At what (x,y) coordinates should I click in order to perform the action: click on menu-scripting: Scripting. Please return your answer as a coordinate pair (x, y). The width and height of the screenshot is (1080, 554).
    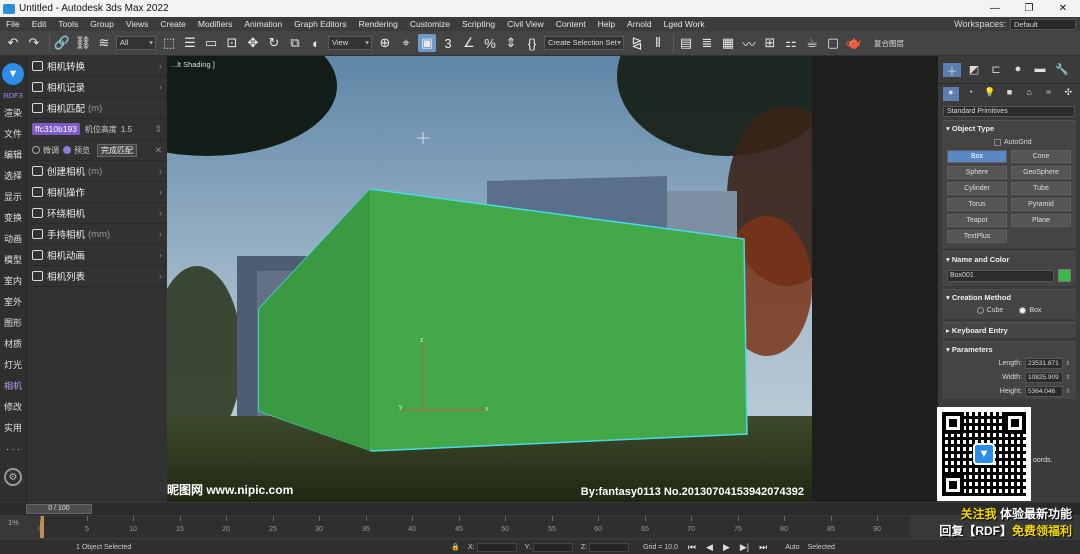
    Looking at the image, I should click on (478, 24).